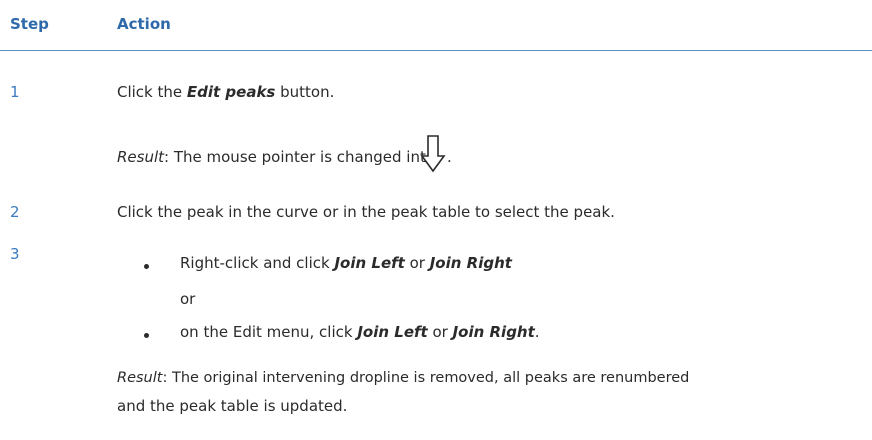 This screenshot has height=440, width=872. I want to click on table-header: Step Action, so click(436, 25).